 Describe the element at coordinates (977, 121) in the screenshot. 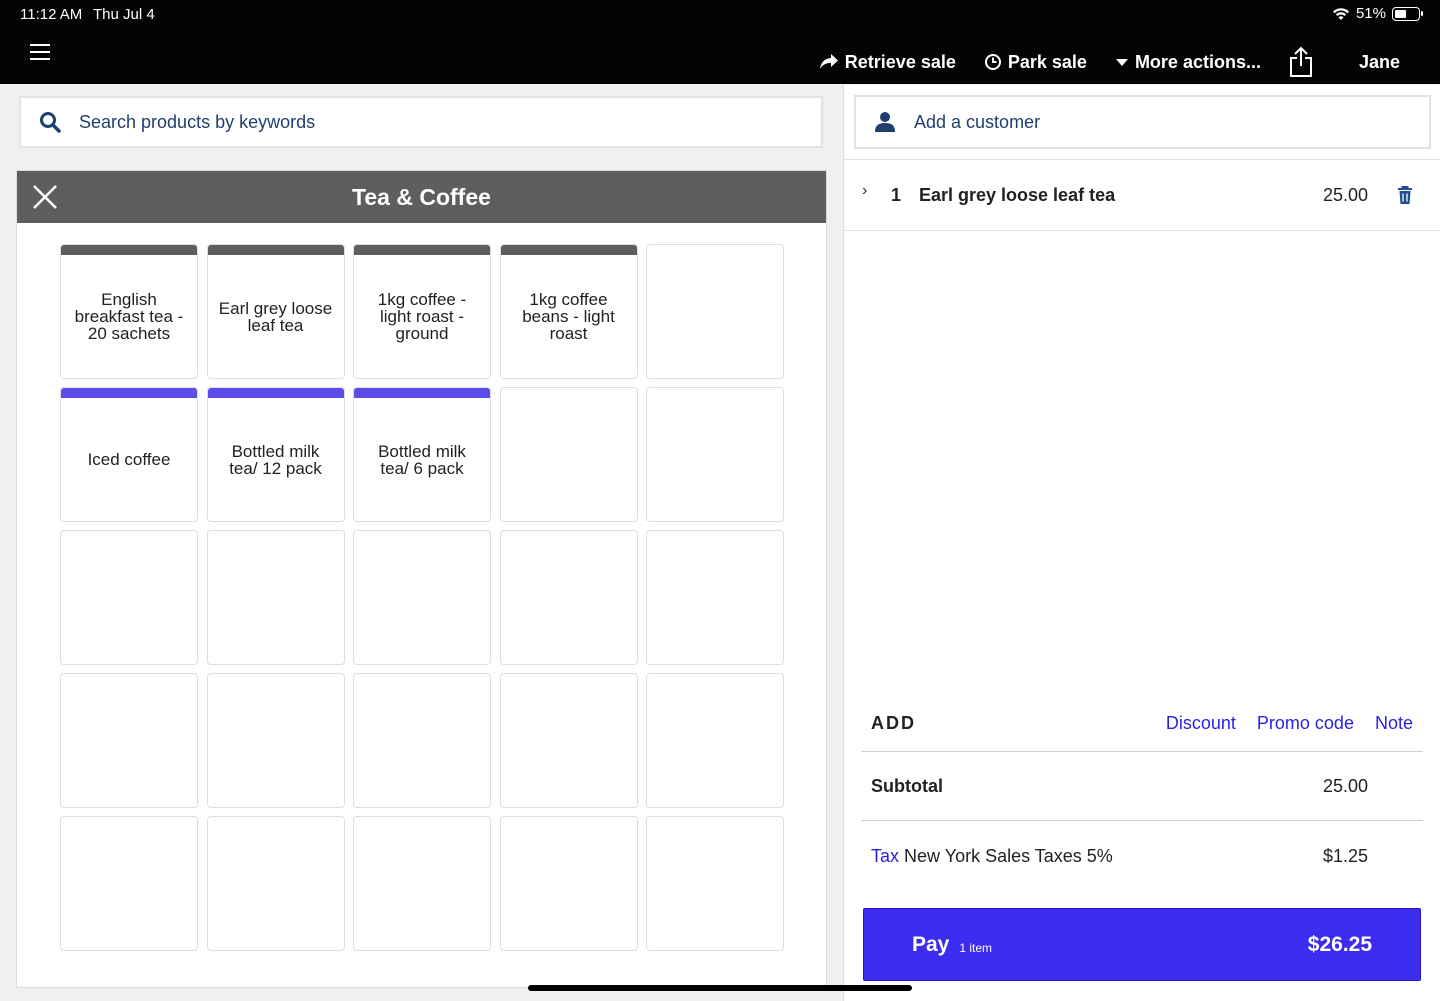

I see `add-customer-label: Add a customer` at that location.